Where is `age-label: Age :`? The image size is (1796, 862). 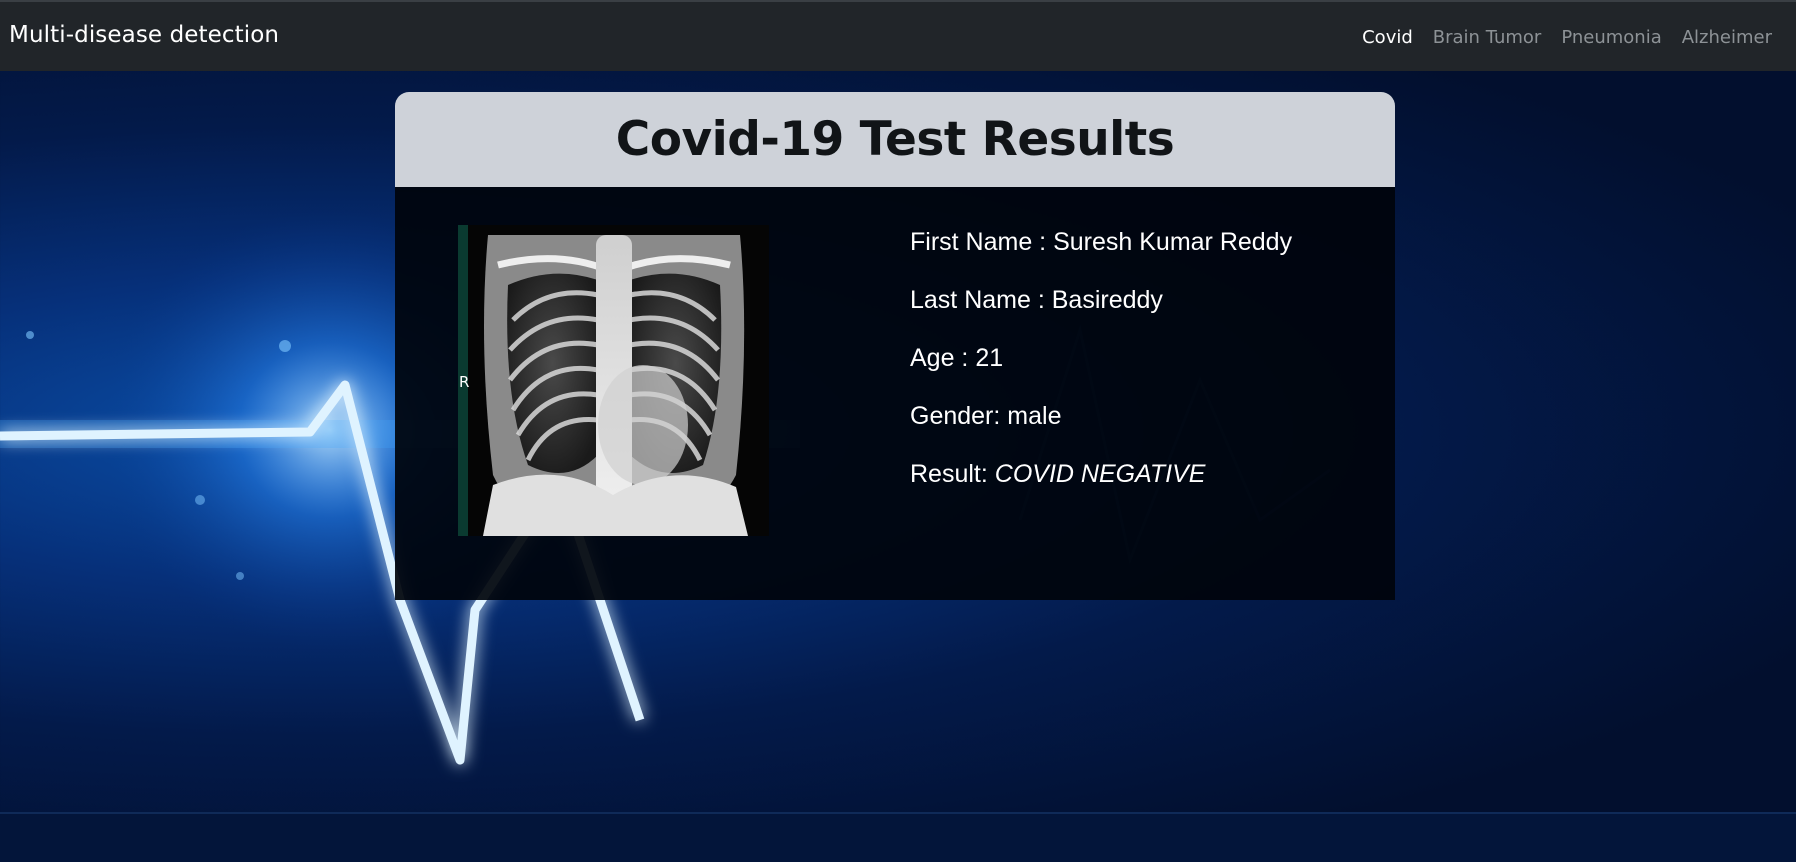
age-label: Age : is located at coordinates (943, 358).